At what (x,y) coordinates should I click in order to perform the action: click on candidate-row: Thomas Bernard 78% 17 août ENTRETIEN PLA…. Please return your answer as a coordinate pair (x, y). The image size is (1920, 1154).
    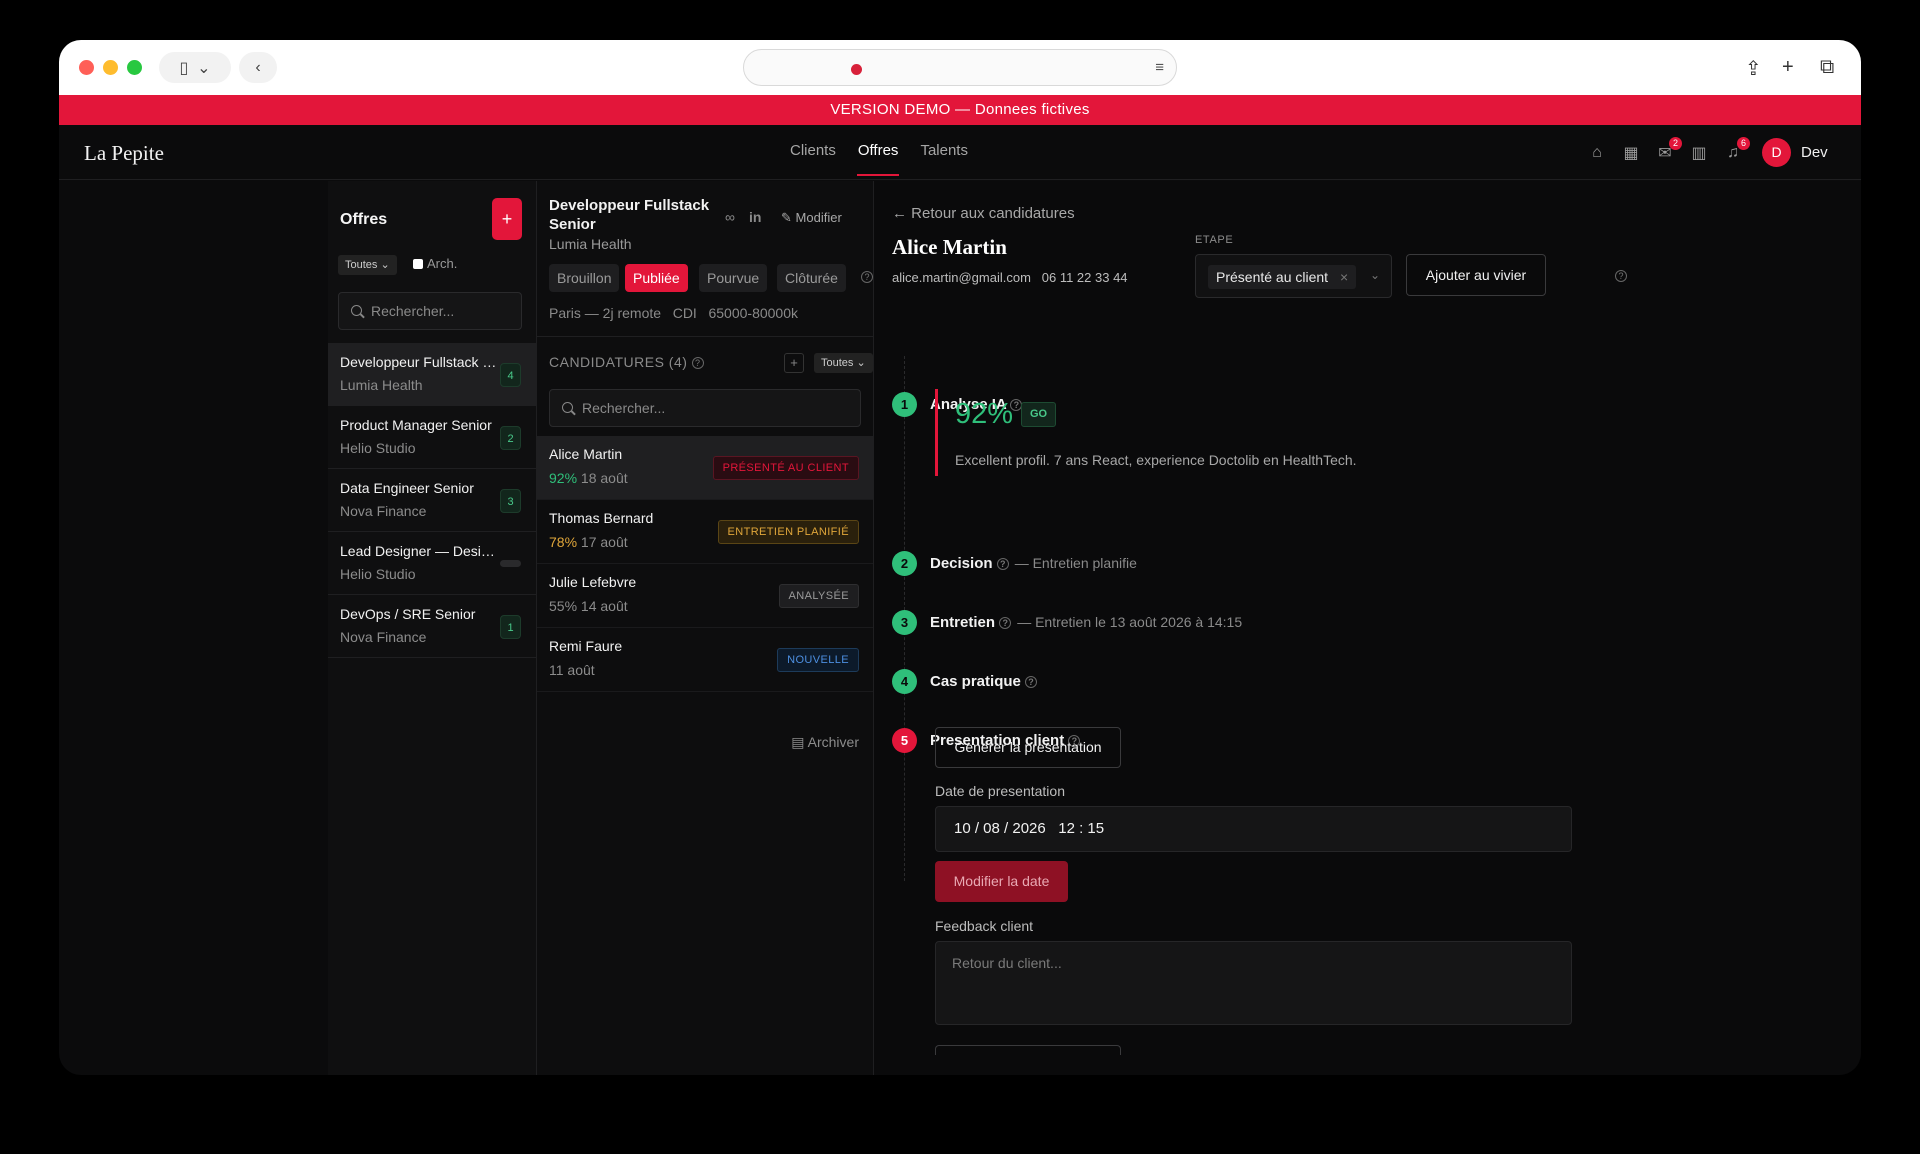
    Looking at the image, I should click on (705, 532).